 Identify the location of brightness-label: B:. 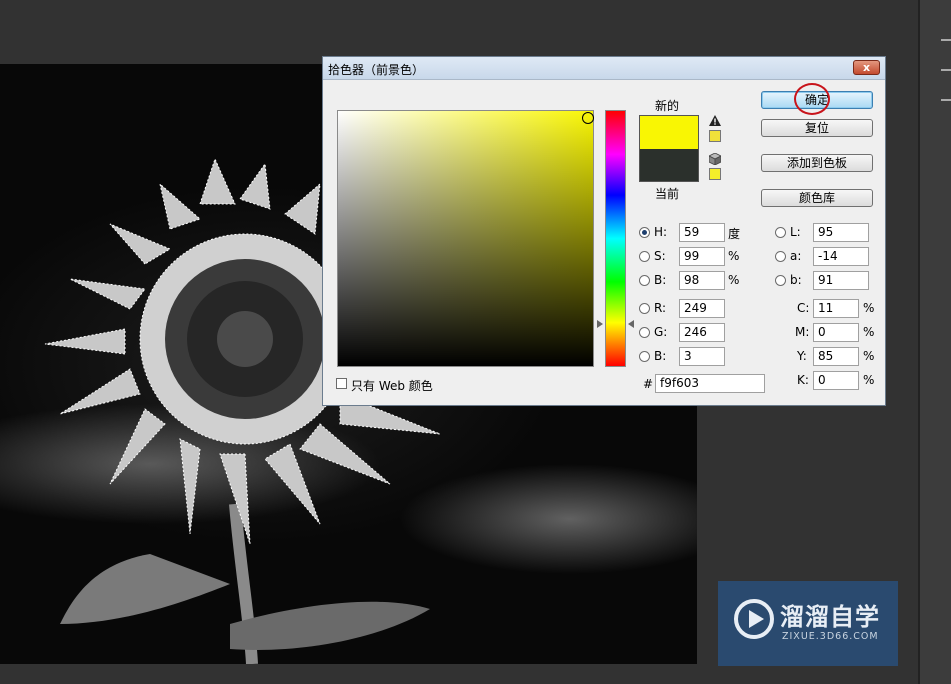
(660, 280).